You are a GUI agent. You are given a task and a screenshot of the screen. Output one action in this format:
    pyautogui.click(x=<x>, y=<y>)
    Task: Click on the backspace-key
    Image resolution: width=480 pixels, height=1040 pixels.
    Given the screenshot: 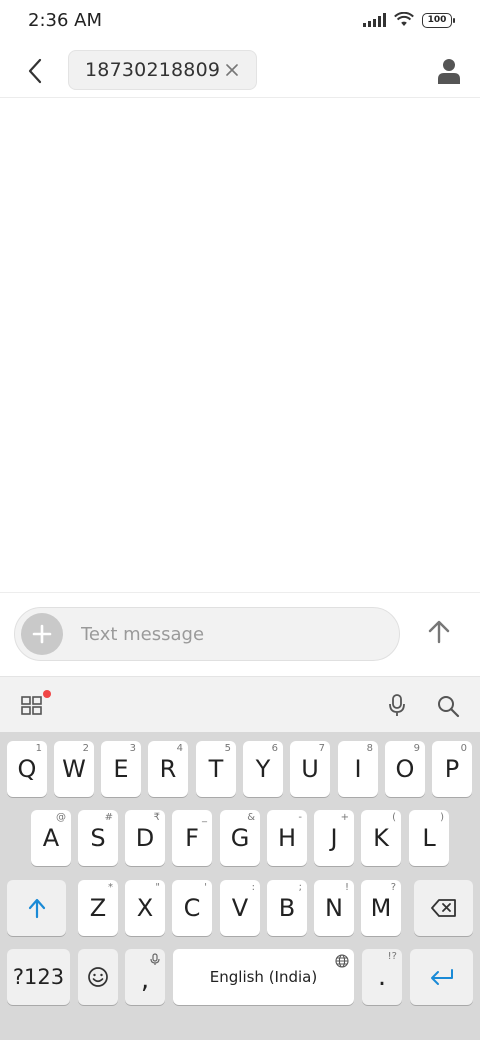 What is the action you would take?
    pyautogui.click(x=443, y=908)
    